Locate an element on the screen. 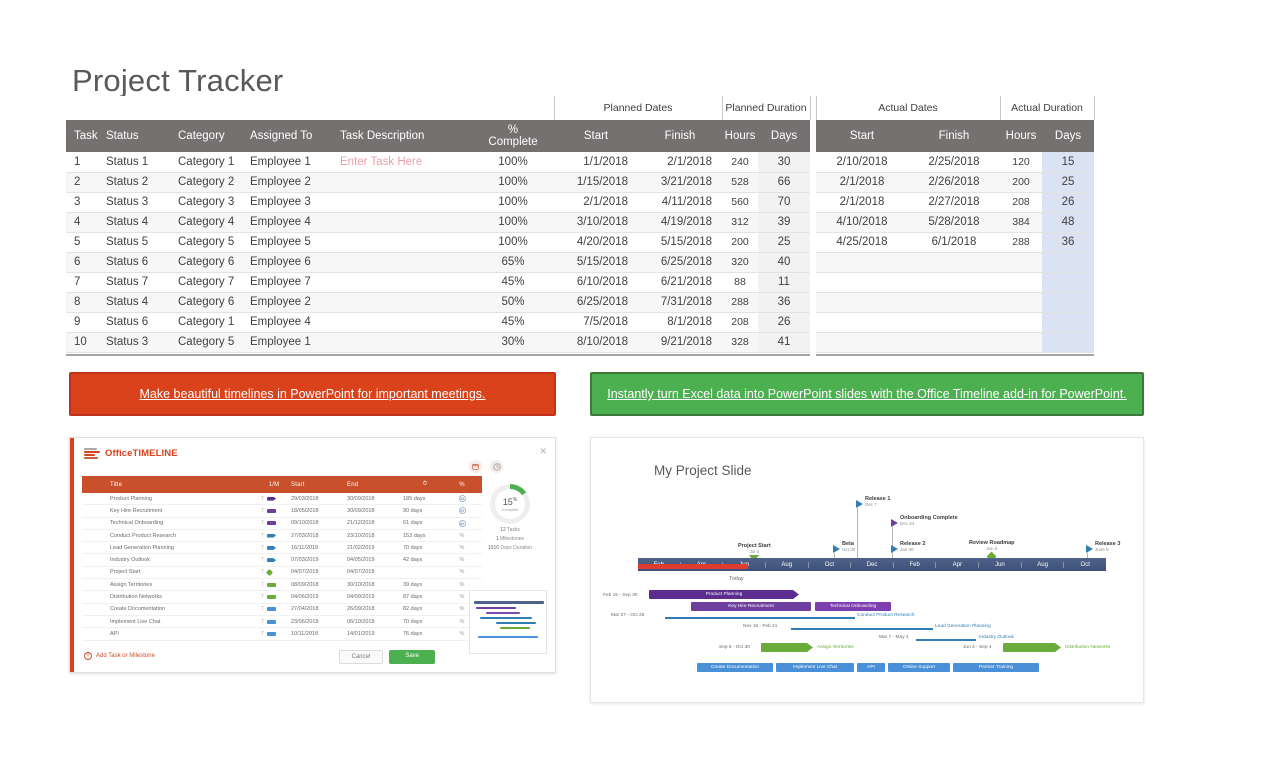 Image resolution: width=1280 pixels, height=778 pixels. close-icon: ✕ is located at coordinates (543, 451).